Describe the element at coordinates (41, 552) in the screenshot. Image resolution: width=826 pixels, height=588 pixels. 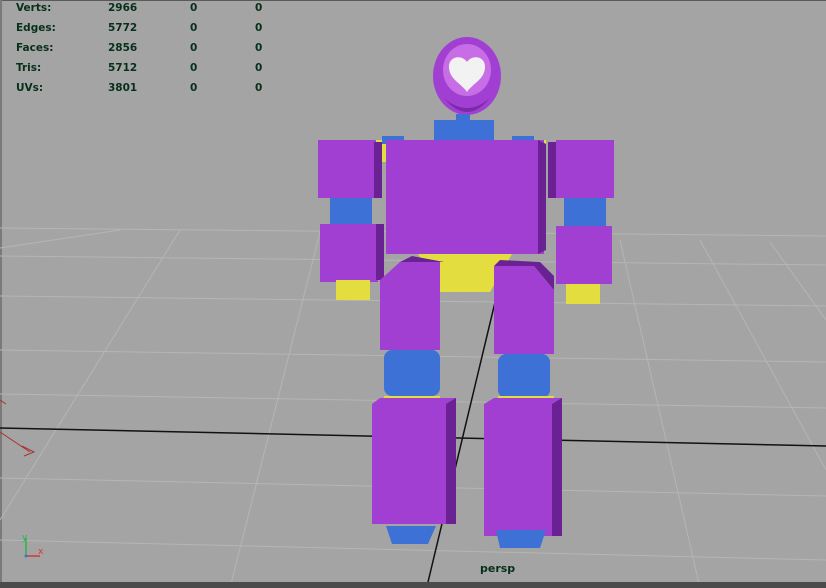
I see `axis-gizmo-x-label: x` at that location.